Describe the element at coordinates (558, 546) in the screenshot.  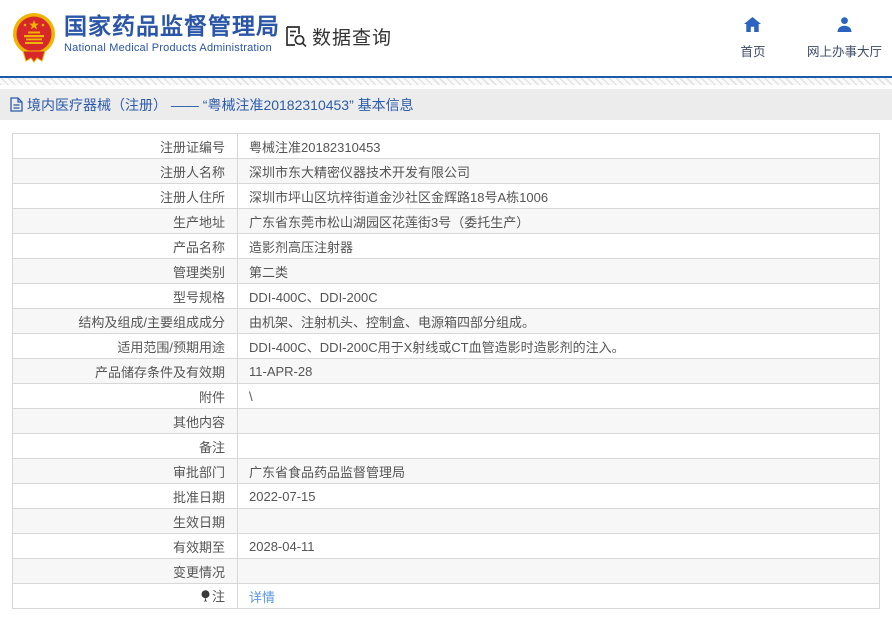
I see `row-value: 2028-04-11` at that location.